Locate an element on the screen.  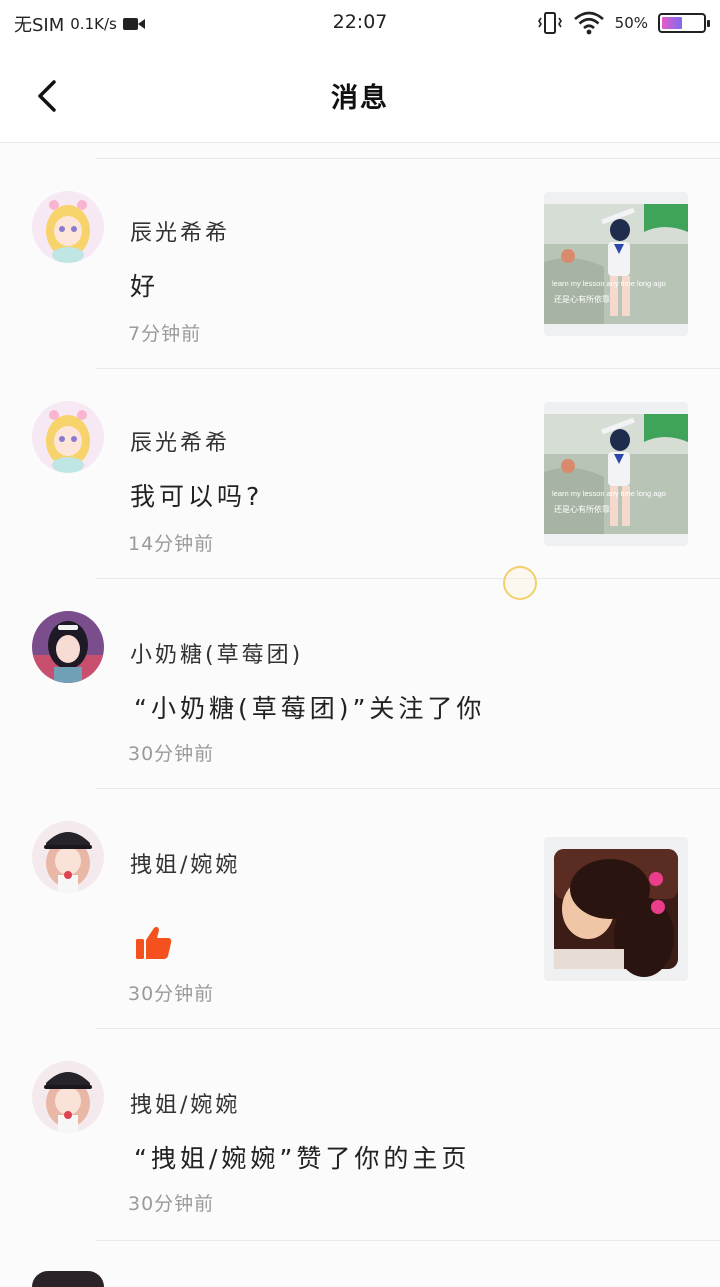
touch-indicator is located at coordinates (520, 583).